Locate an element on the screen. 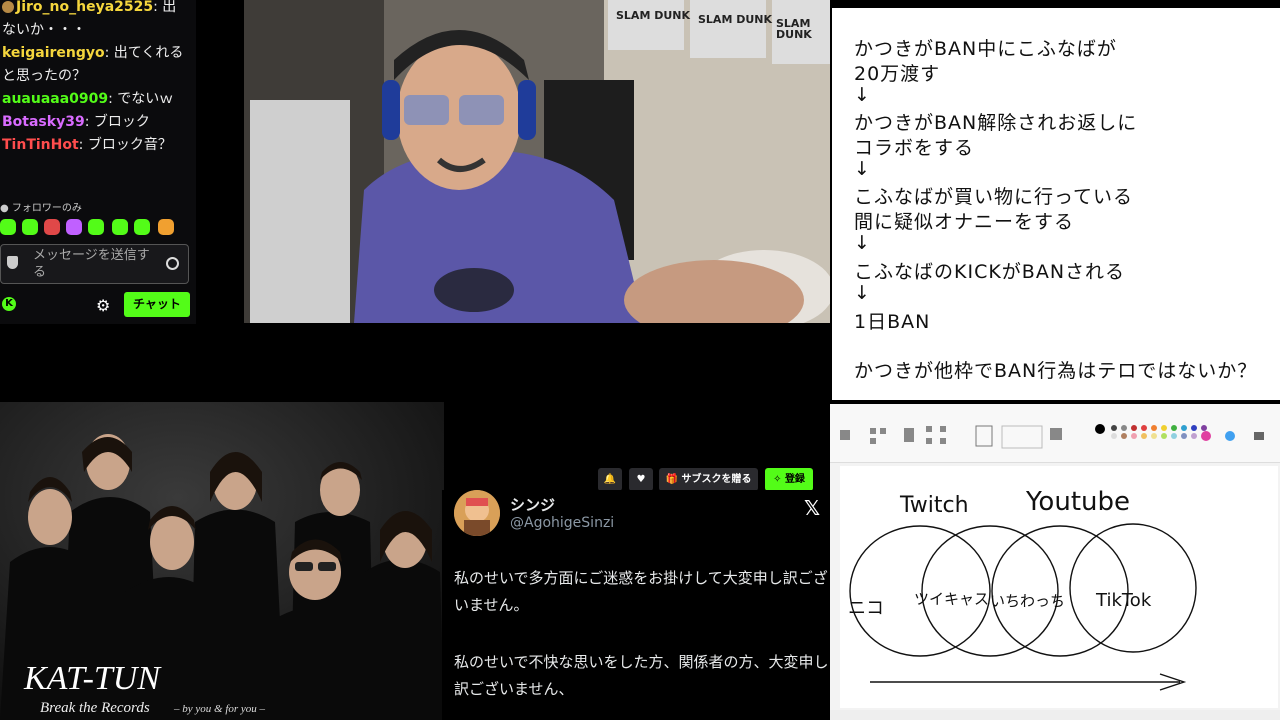  chat-text: : 出 is located at coordinates (165, 7).